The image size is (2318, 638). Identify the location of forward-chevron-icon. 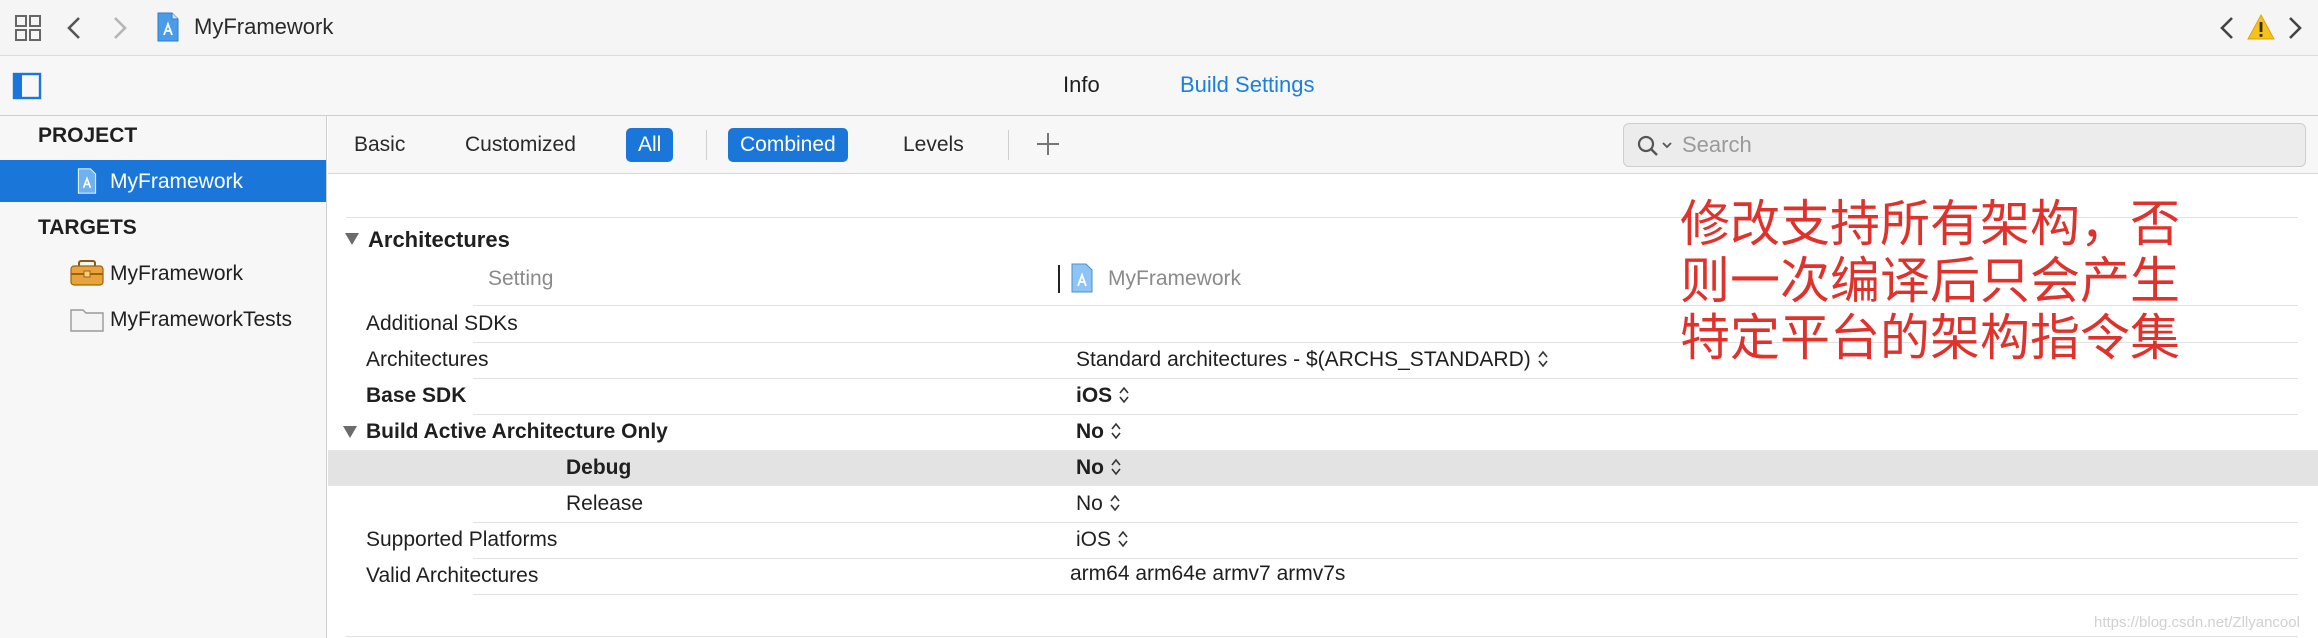
(120, 28).